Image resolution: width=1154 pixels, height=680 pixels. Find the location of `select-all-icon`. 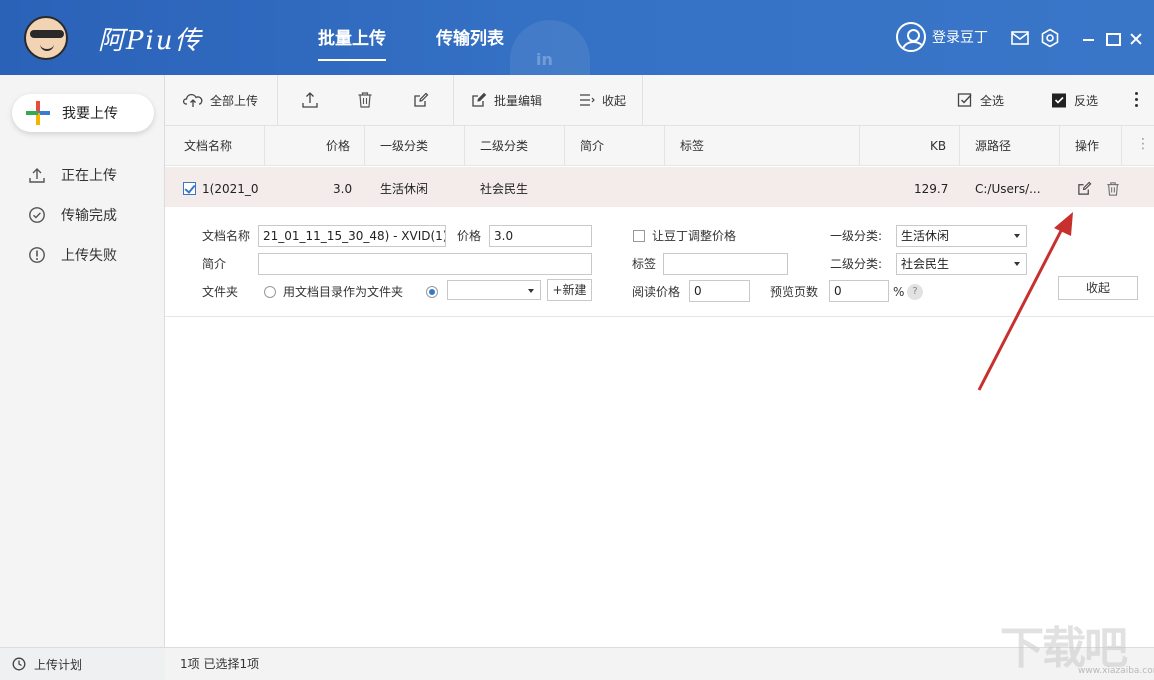

select-all-icon is located at coordinates (964, 100).